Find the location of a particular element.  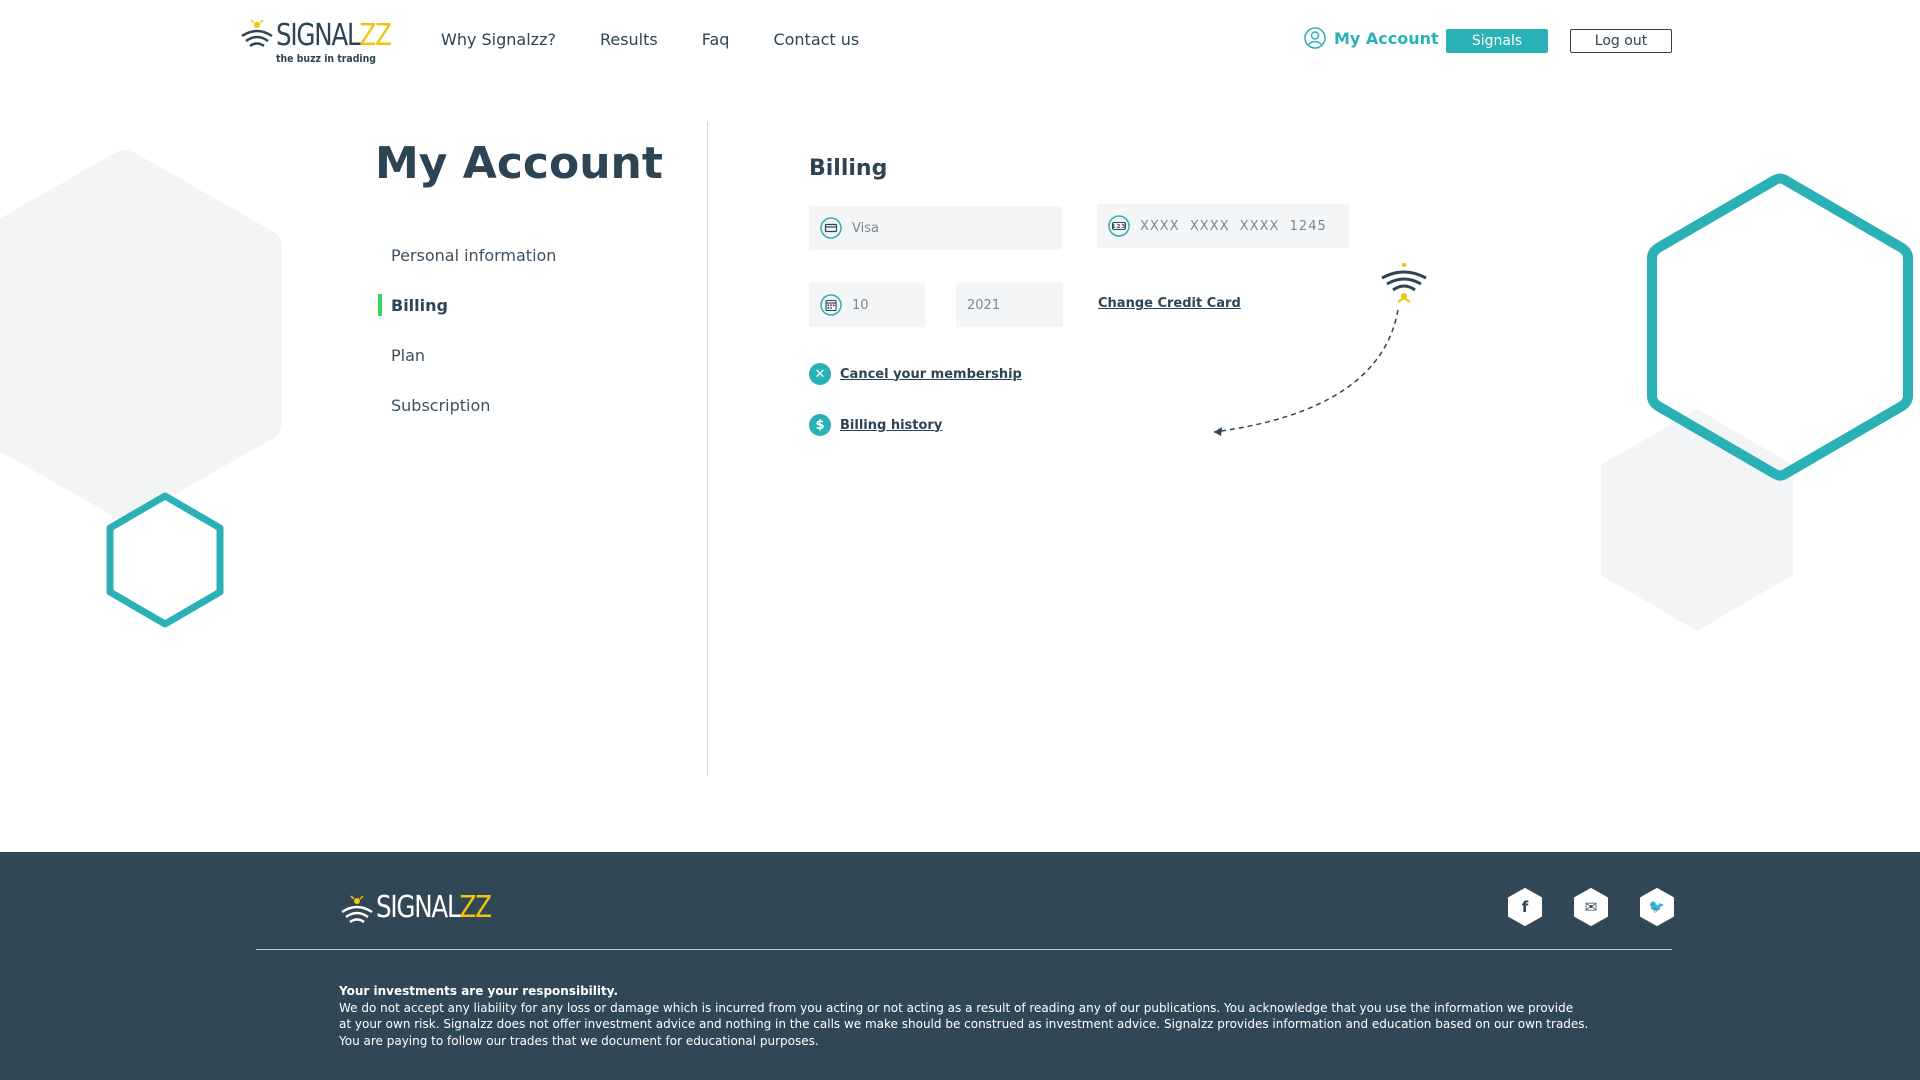

dashed-arrow-icon is located at coordinates (1306, 372).